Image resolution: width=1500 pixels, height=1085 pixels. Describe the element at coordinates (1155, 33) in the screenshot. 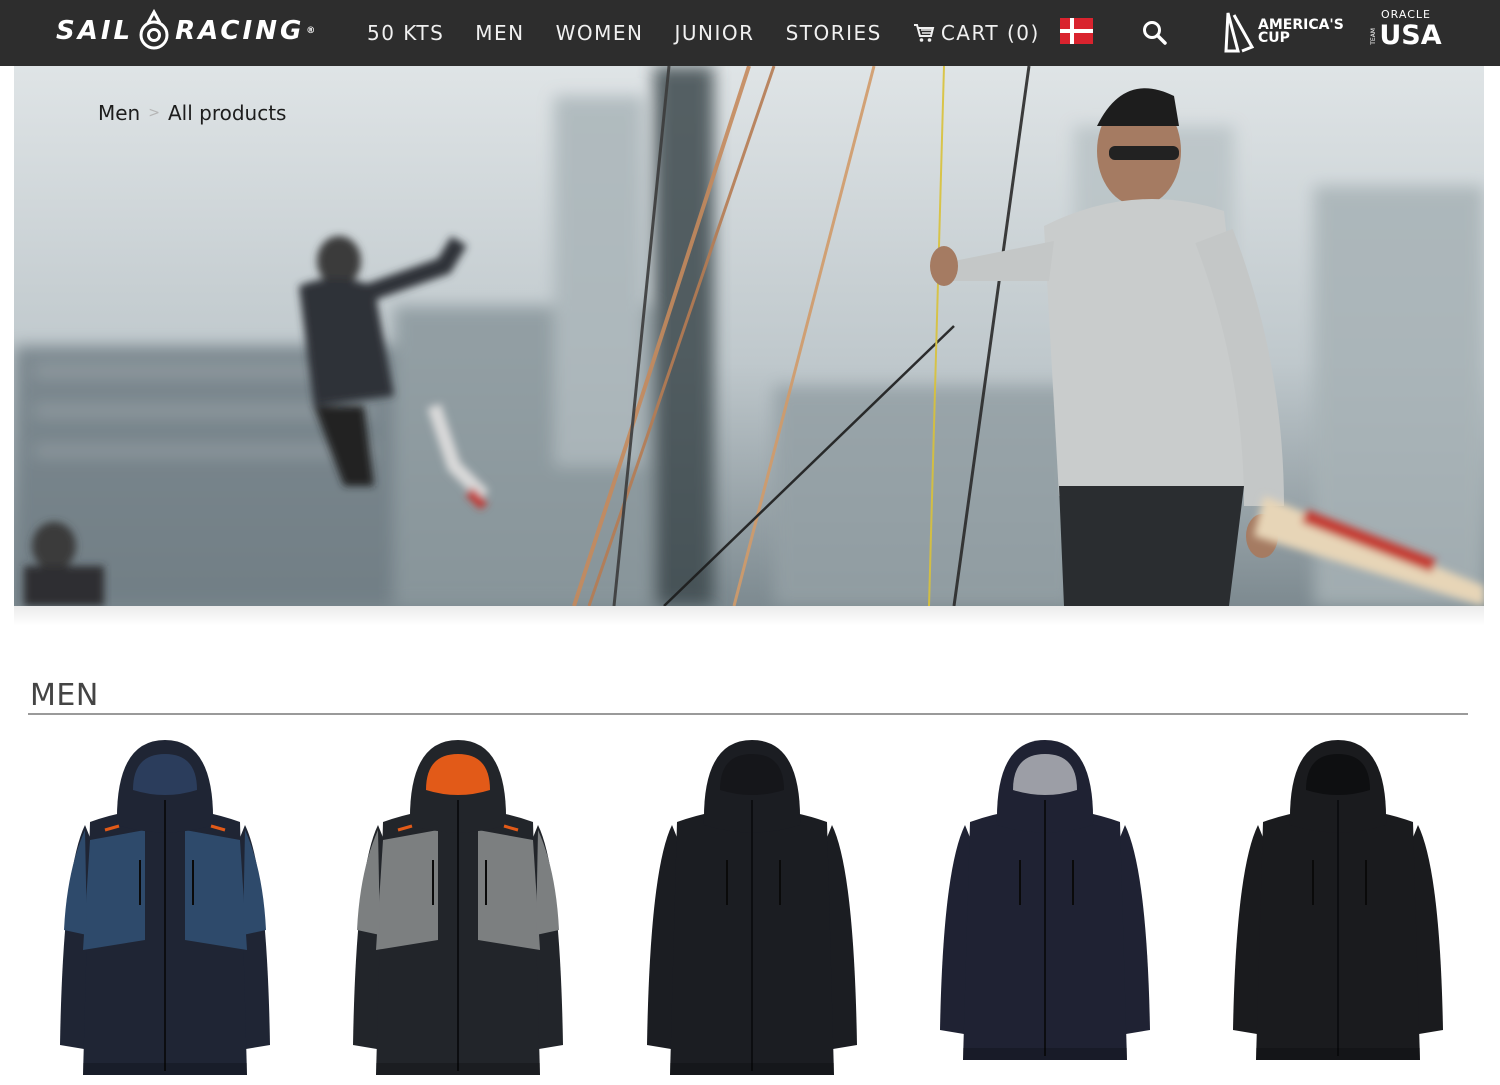

I see `search-icon` at that location.